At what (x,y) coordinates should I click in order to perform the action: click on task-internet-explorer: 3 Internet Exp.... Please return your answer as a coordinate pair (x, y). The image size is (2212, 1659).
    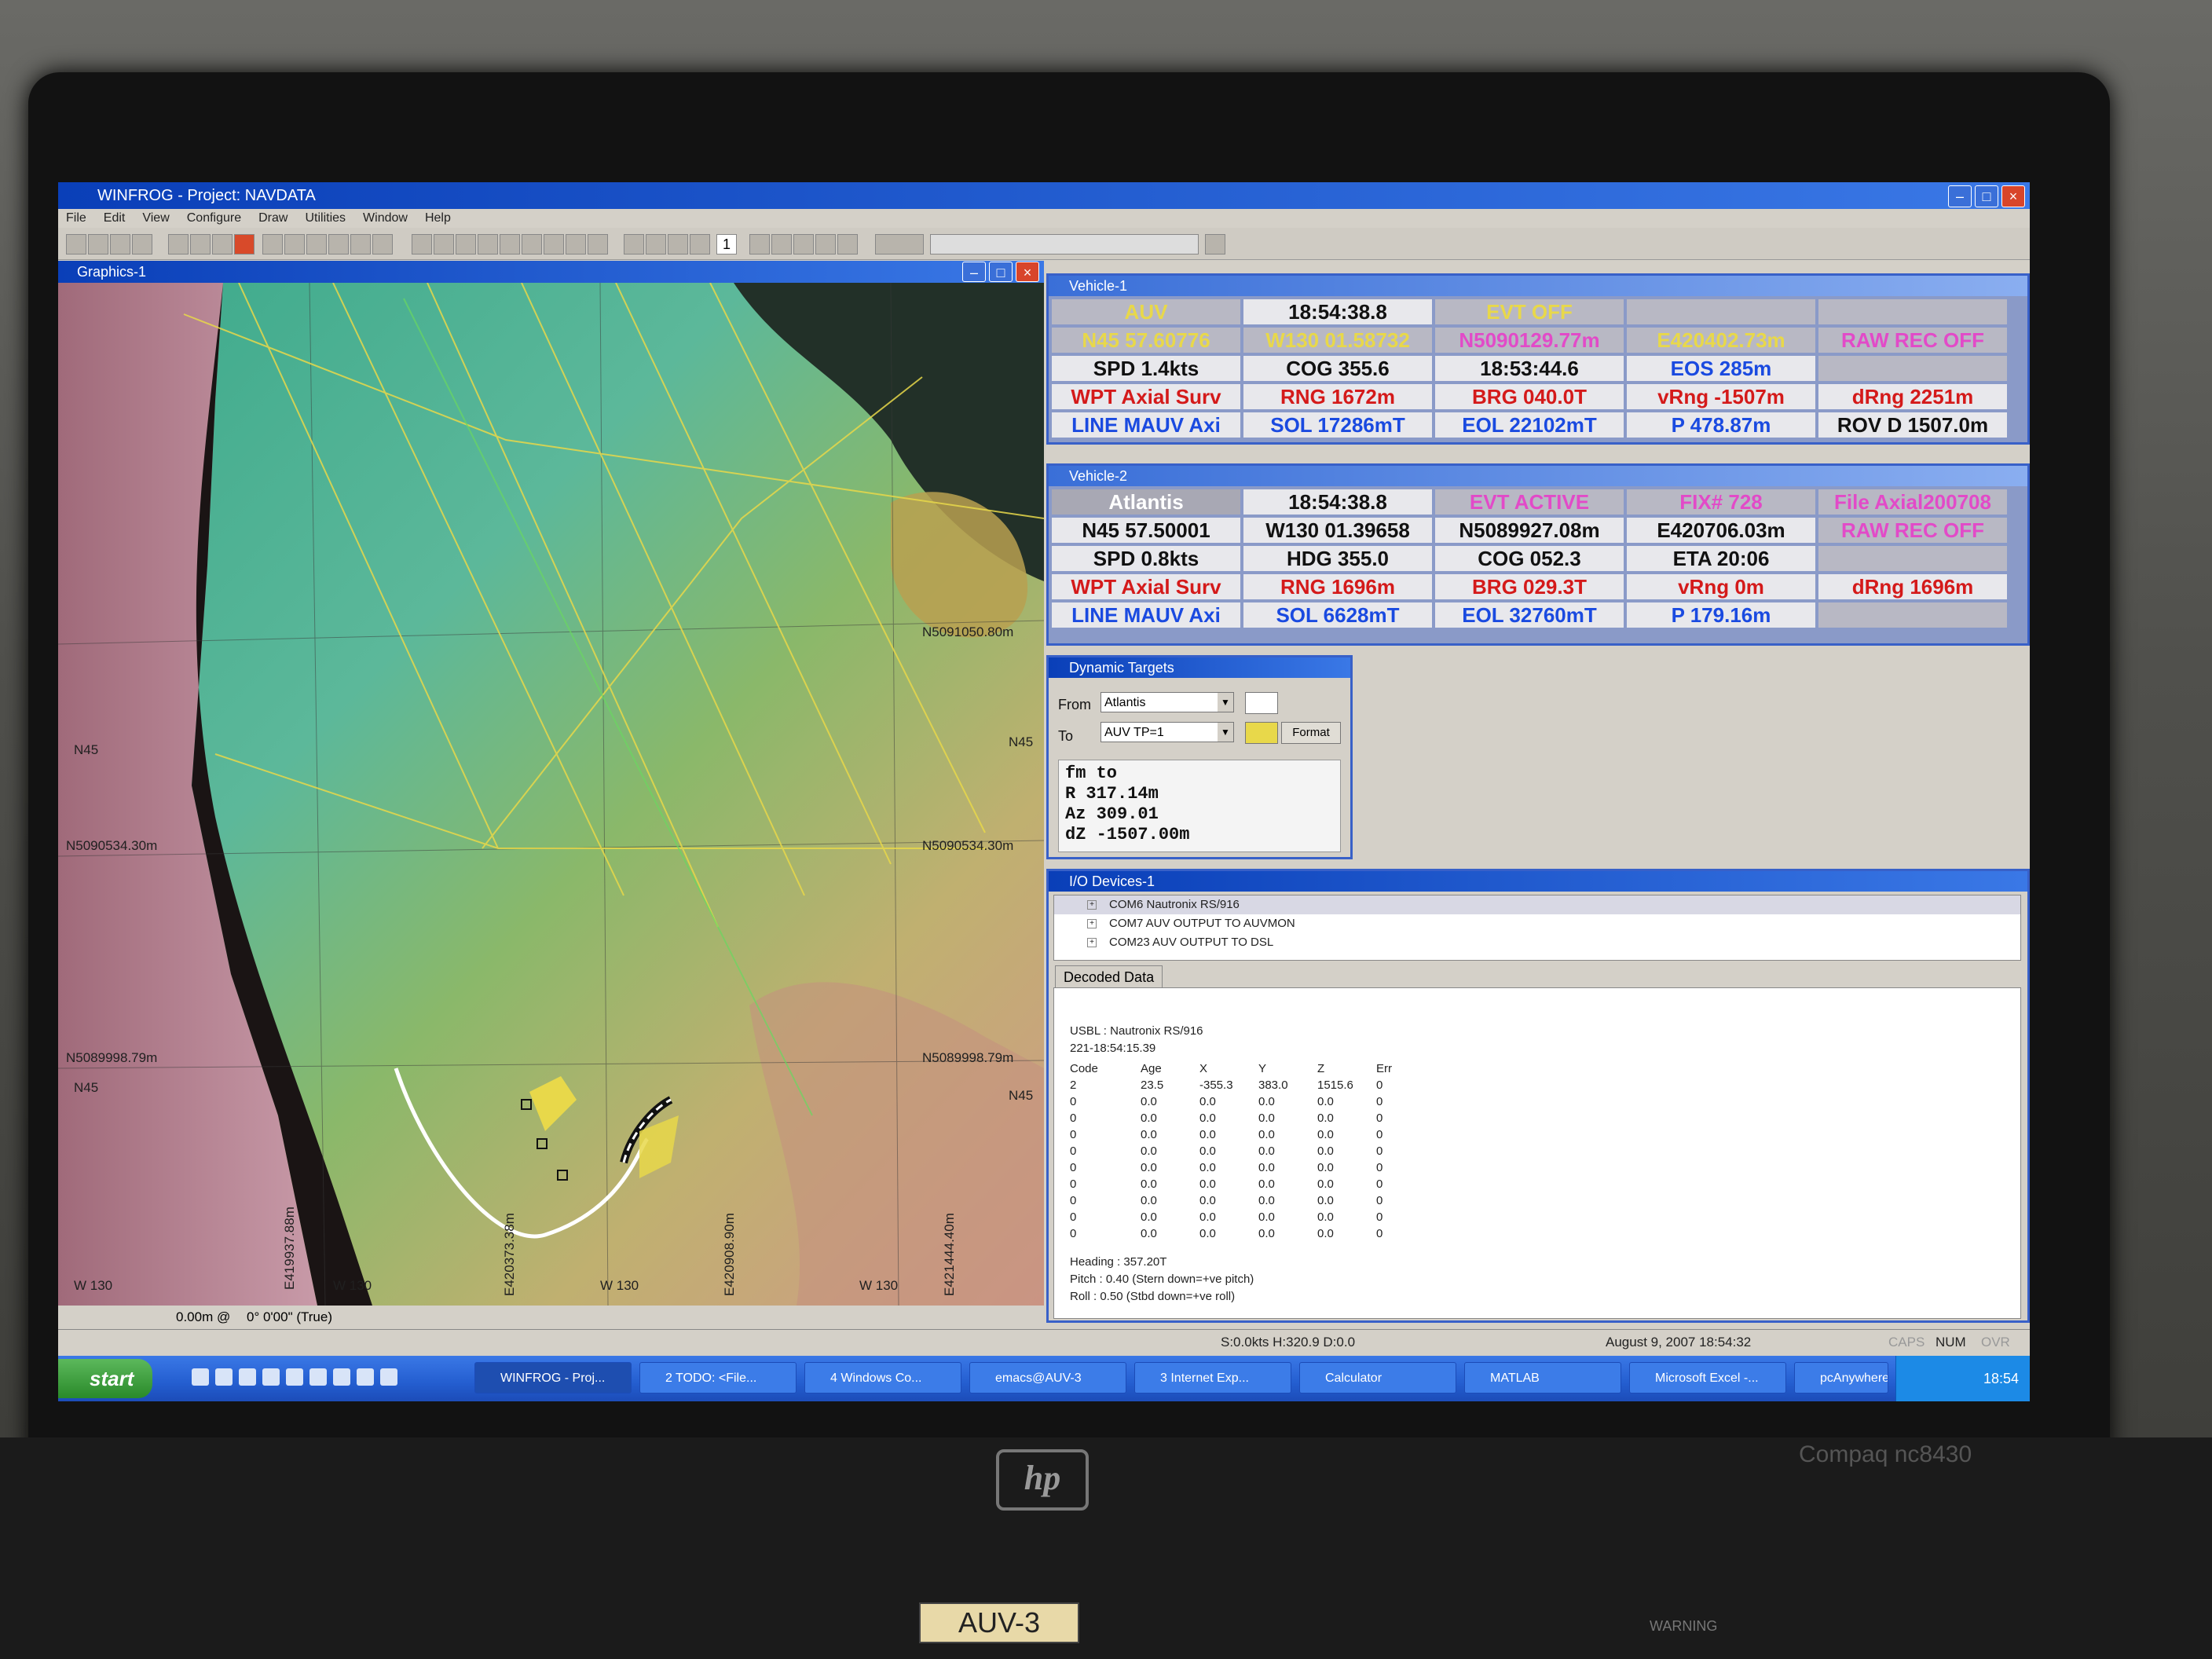
    Looking at the image, I should click on (1212, 1377).